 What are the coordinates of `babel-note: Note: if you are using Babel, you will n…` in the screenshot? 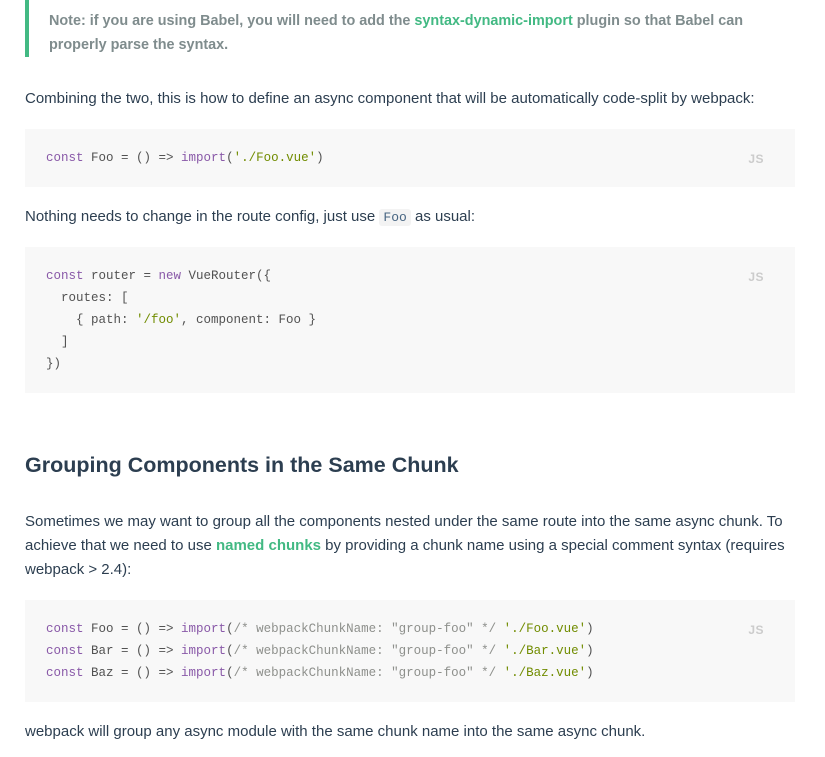 It's located at (405, 28).